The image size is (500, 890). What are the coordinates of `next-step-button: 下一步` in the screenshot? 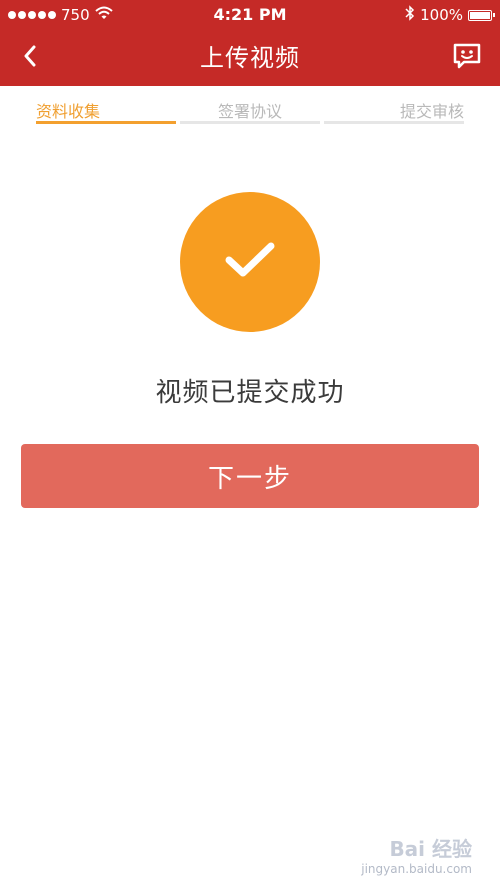 It's located at (250, 476).